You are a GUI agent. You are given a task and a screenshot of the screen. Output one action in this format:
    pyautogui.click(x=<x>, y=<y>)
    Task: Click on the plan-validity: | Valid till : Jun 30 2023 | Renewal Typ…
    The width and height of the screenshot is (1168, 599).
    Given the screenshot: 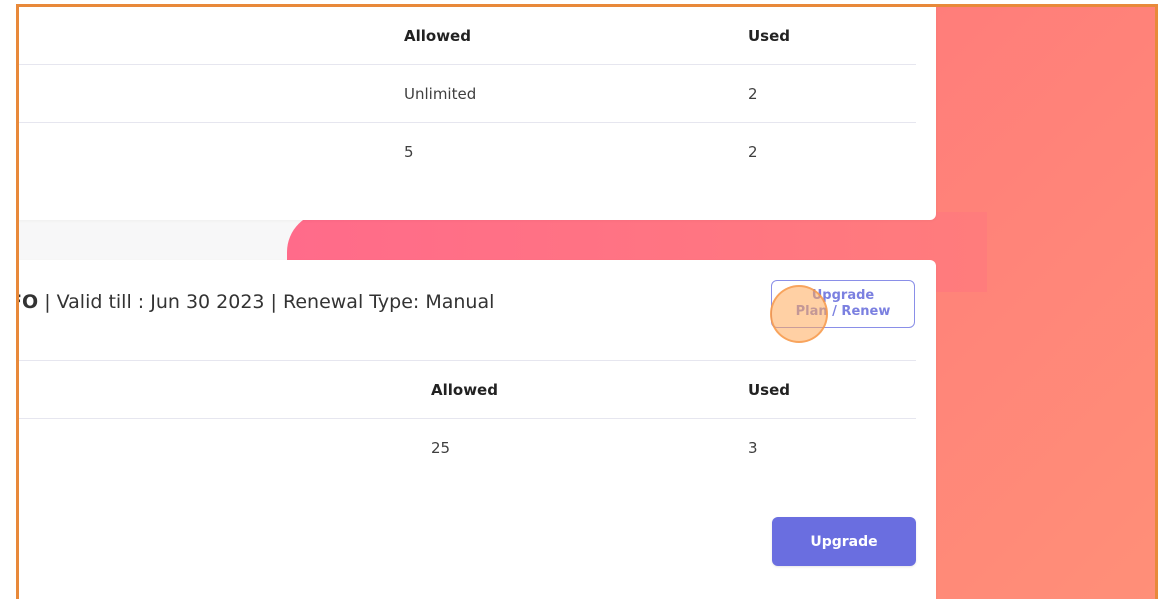 What is the action you would take?
    pyautogui.click(x=269, y=302)
    